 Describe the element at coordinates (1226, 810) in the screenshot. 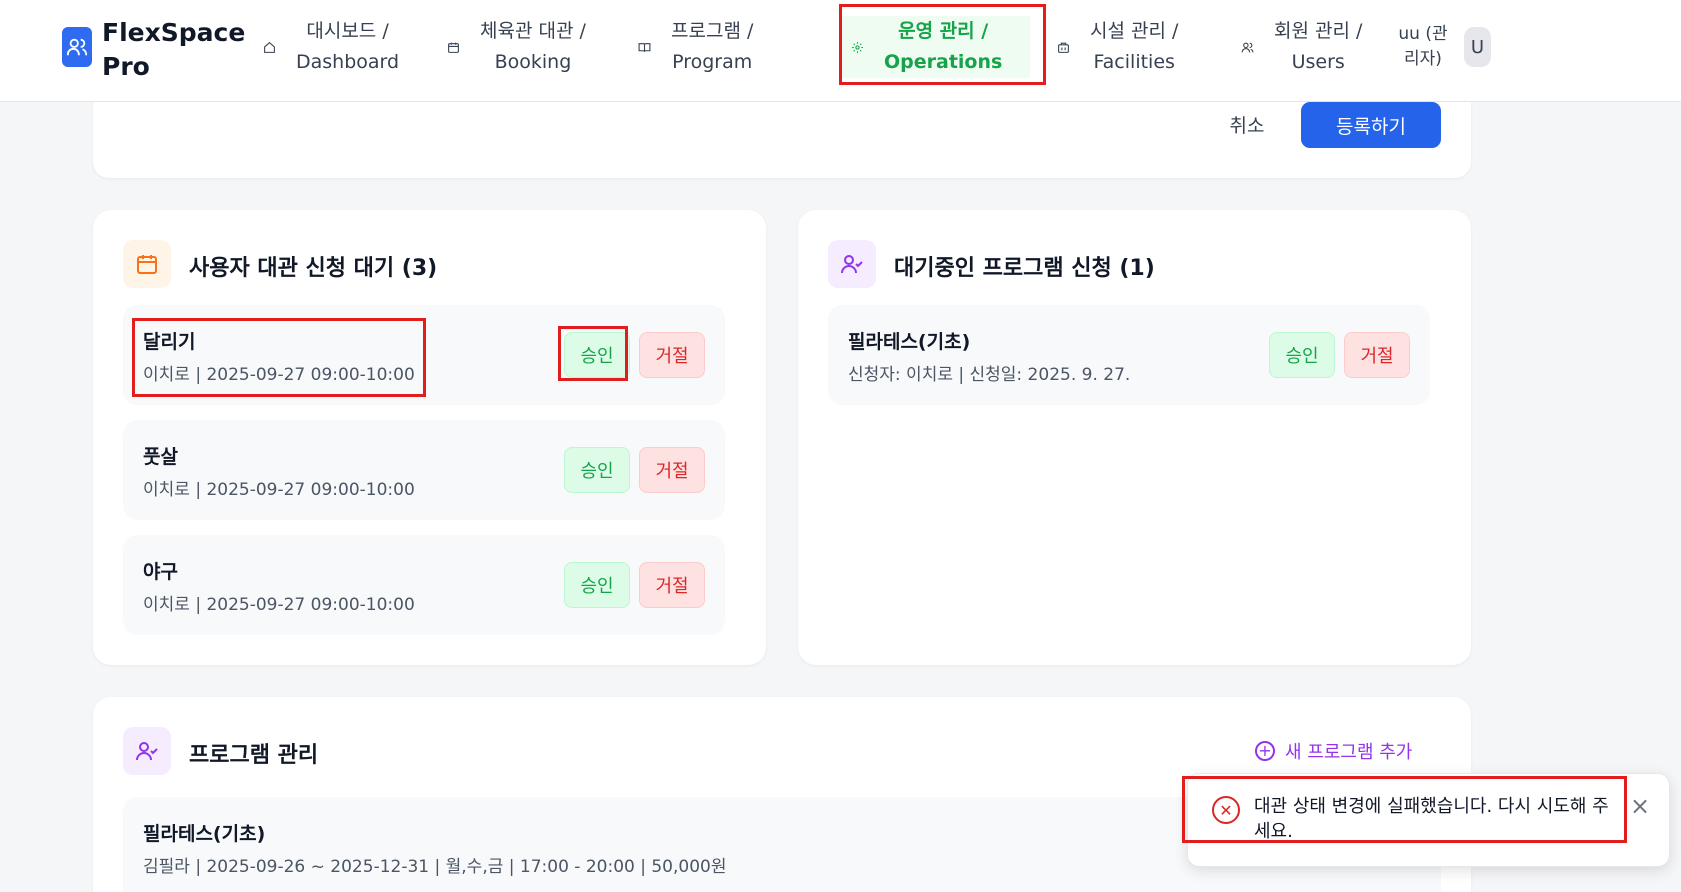

I see `error-x-circle-icon: ✕` at that location.